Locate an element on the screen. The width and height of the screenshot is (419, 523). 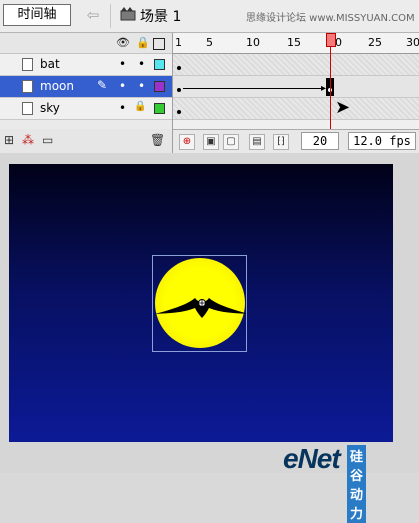
onion-skin-icon: ▣ is located at coordinates (211, 142).